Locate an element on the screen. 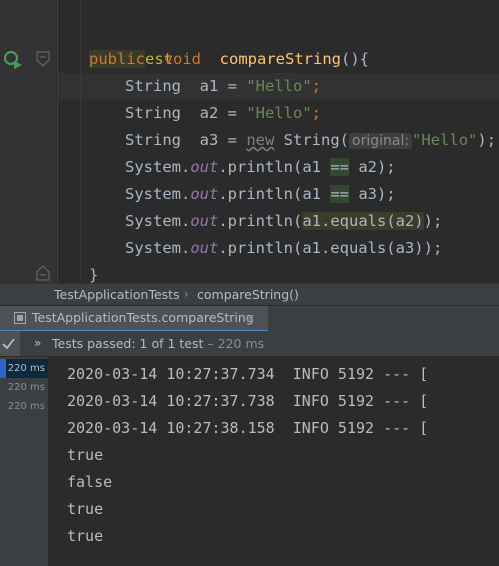  console-line: 2020-03-14 10:27:37.734 INFO 5192 --- [ is located at coordinates (248, 374).